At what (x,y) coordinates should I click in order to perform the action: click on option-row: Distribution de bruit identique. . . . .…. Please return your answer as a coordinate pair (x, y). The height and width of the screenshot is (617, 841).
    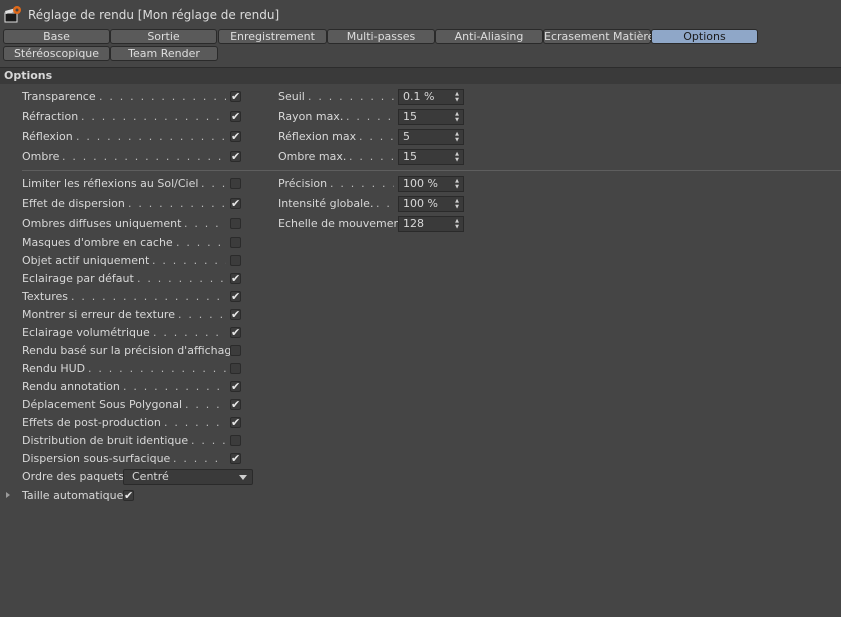
    Looking at the image, I should click on (137, 441).